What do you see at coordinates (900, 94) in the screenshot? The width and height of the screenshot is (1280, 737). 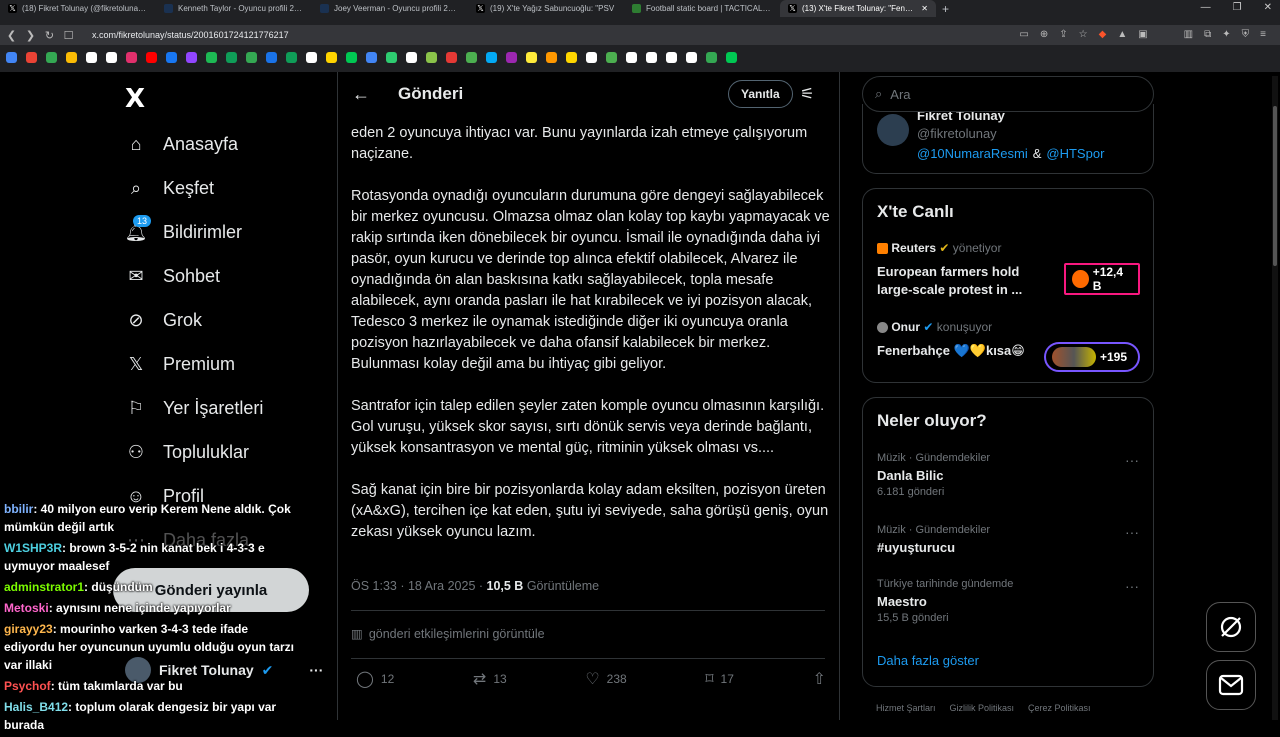 I see `search-input: Ara` at bounding box center [900, 94].